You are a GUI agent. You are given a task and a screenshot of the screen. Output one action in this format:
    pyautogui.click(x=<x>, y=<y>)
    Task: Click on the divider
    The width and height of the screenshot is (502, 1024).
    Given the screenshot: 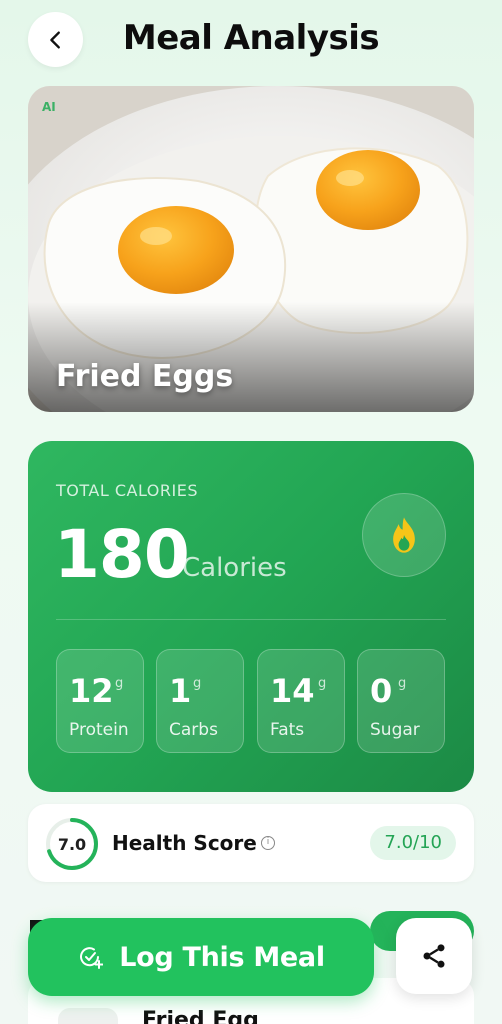 What is the action you would take?
    pyautogui.click(x=251, y=619)
    